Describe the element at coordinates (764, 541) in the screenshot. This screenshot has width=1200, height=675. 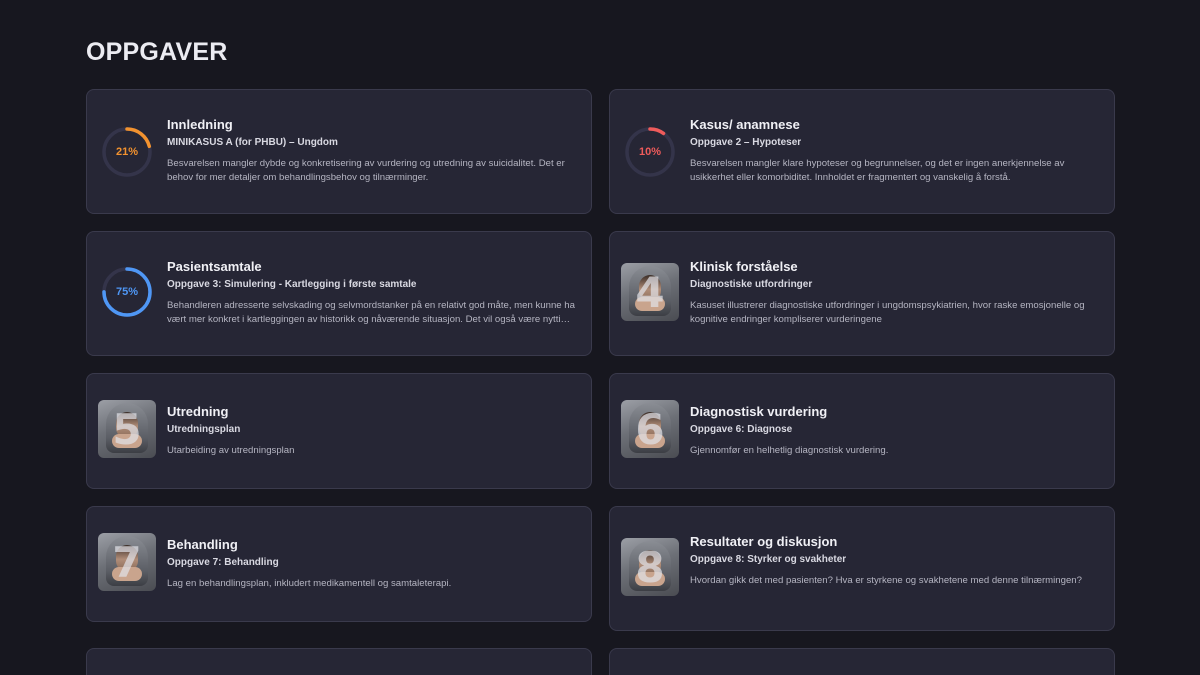
I see `card-title: Resultater og diskusjon` at that location.